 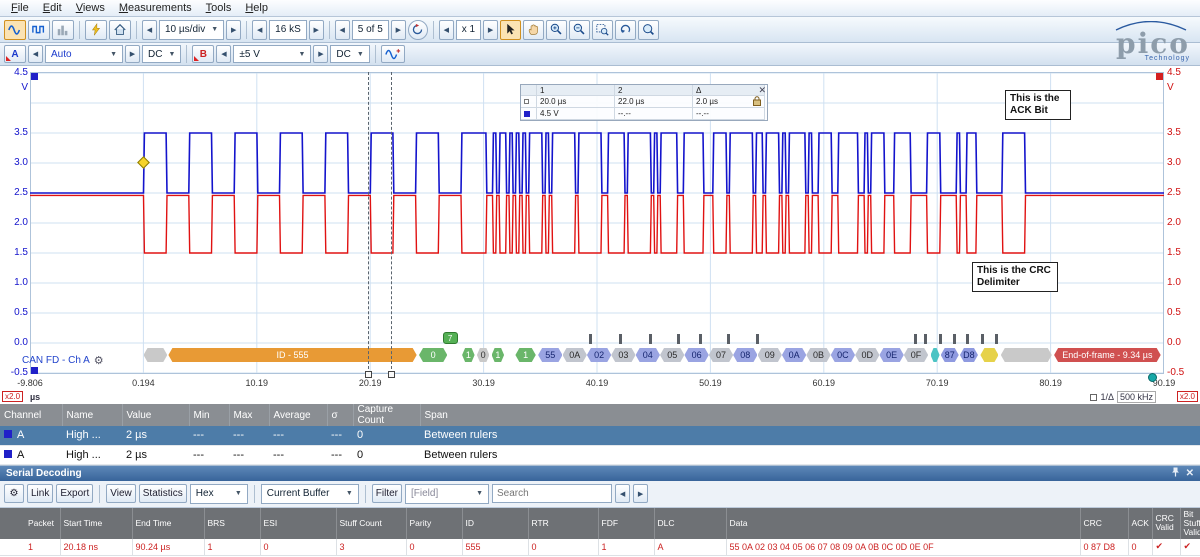 I want to click on y-tick-label-left: 3.0, so click(x=21, y=162).